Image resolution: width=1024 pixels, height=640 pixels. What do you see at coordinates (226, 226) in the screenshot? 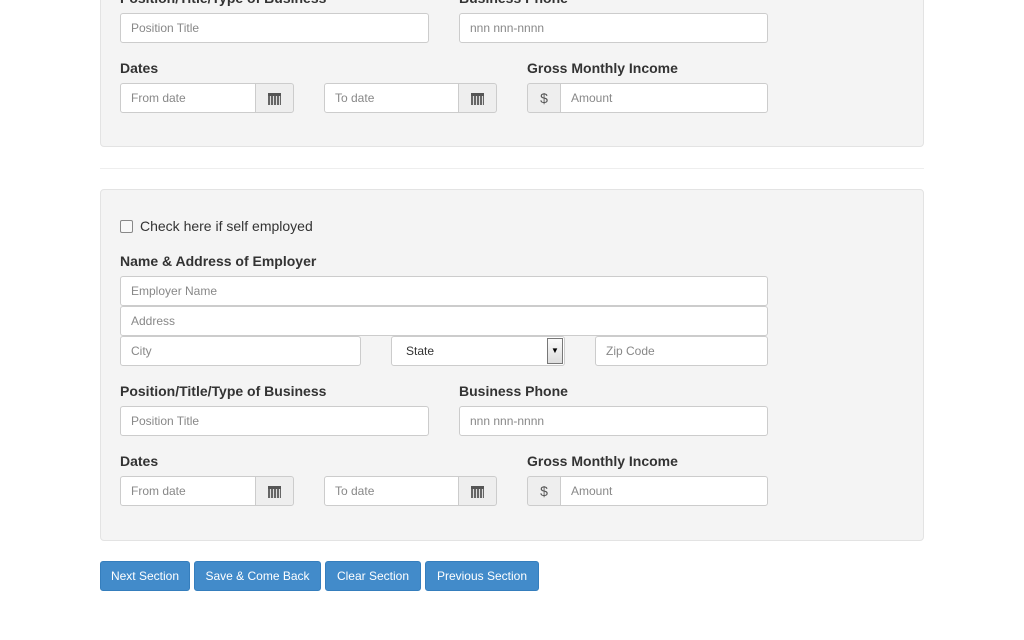
I see `self-employed-label: Check here if self employed` at bounding box center [226, 226].